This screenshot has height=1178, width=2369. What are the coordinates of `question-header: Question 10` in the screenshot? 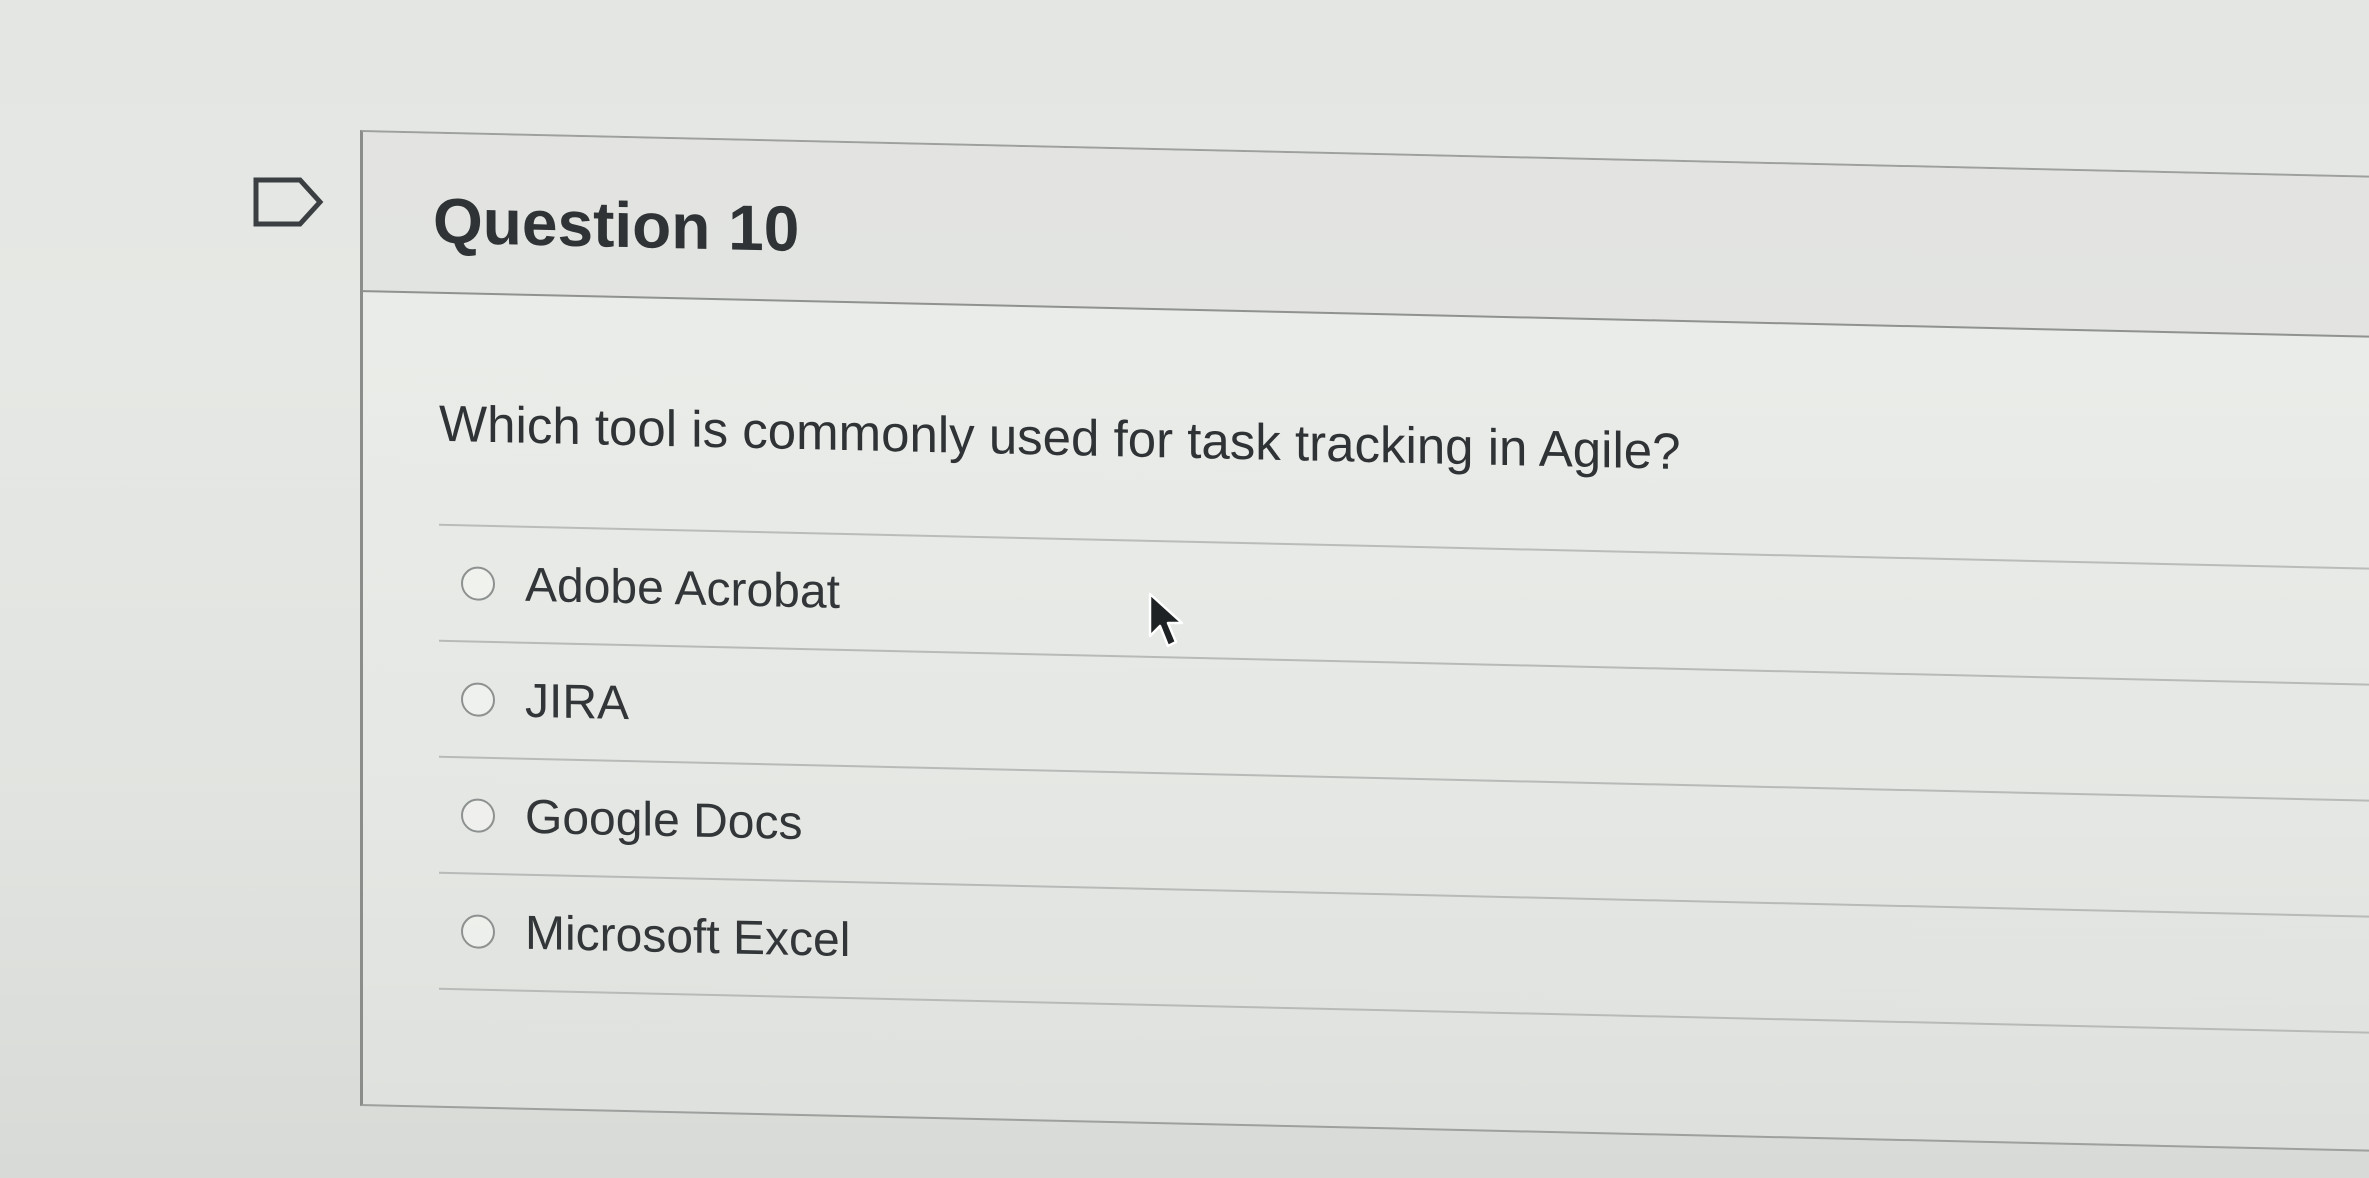 It's located at (1366, 235).